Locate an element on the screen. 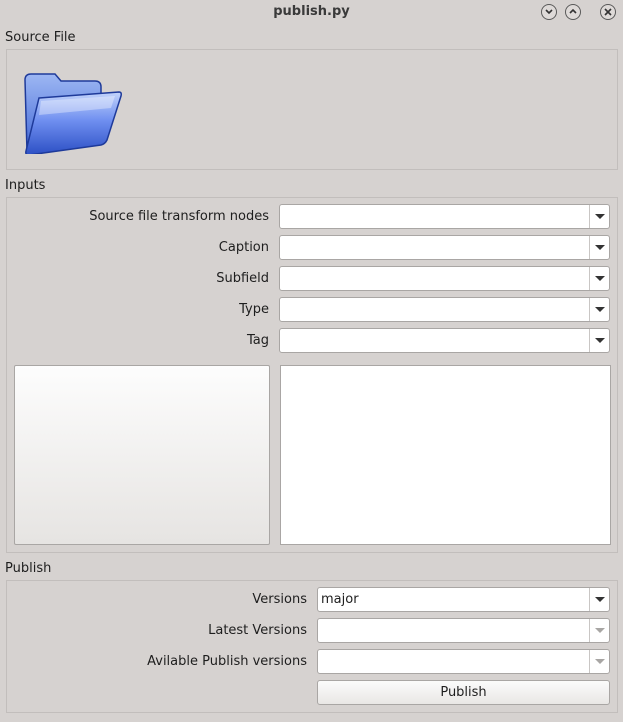 This screenshot has width=623, height=722. latest-versions-combo is located at coordinates (463, 630).